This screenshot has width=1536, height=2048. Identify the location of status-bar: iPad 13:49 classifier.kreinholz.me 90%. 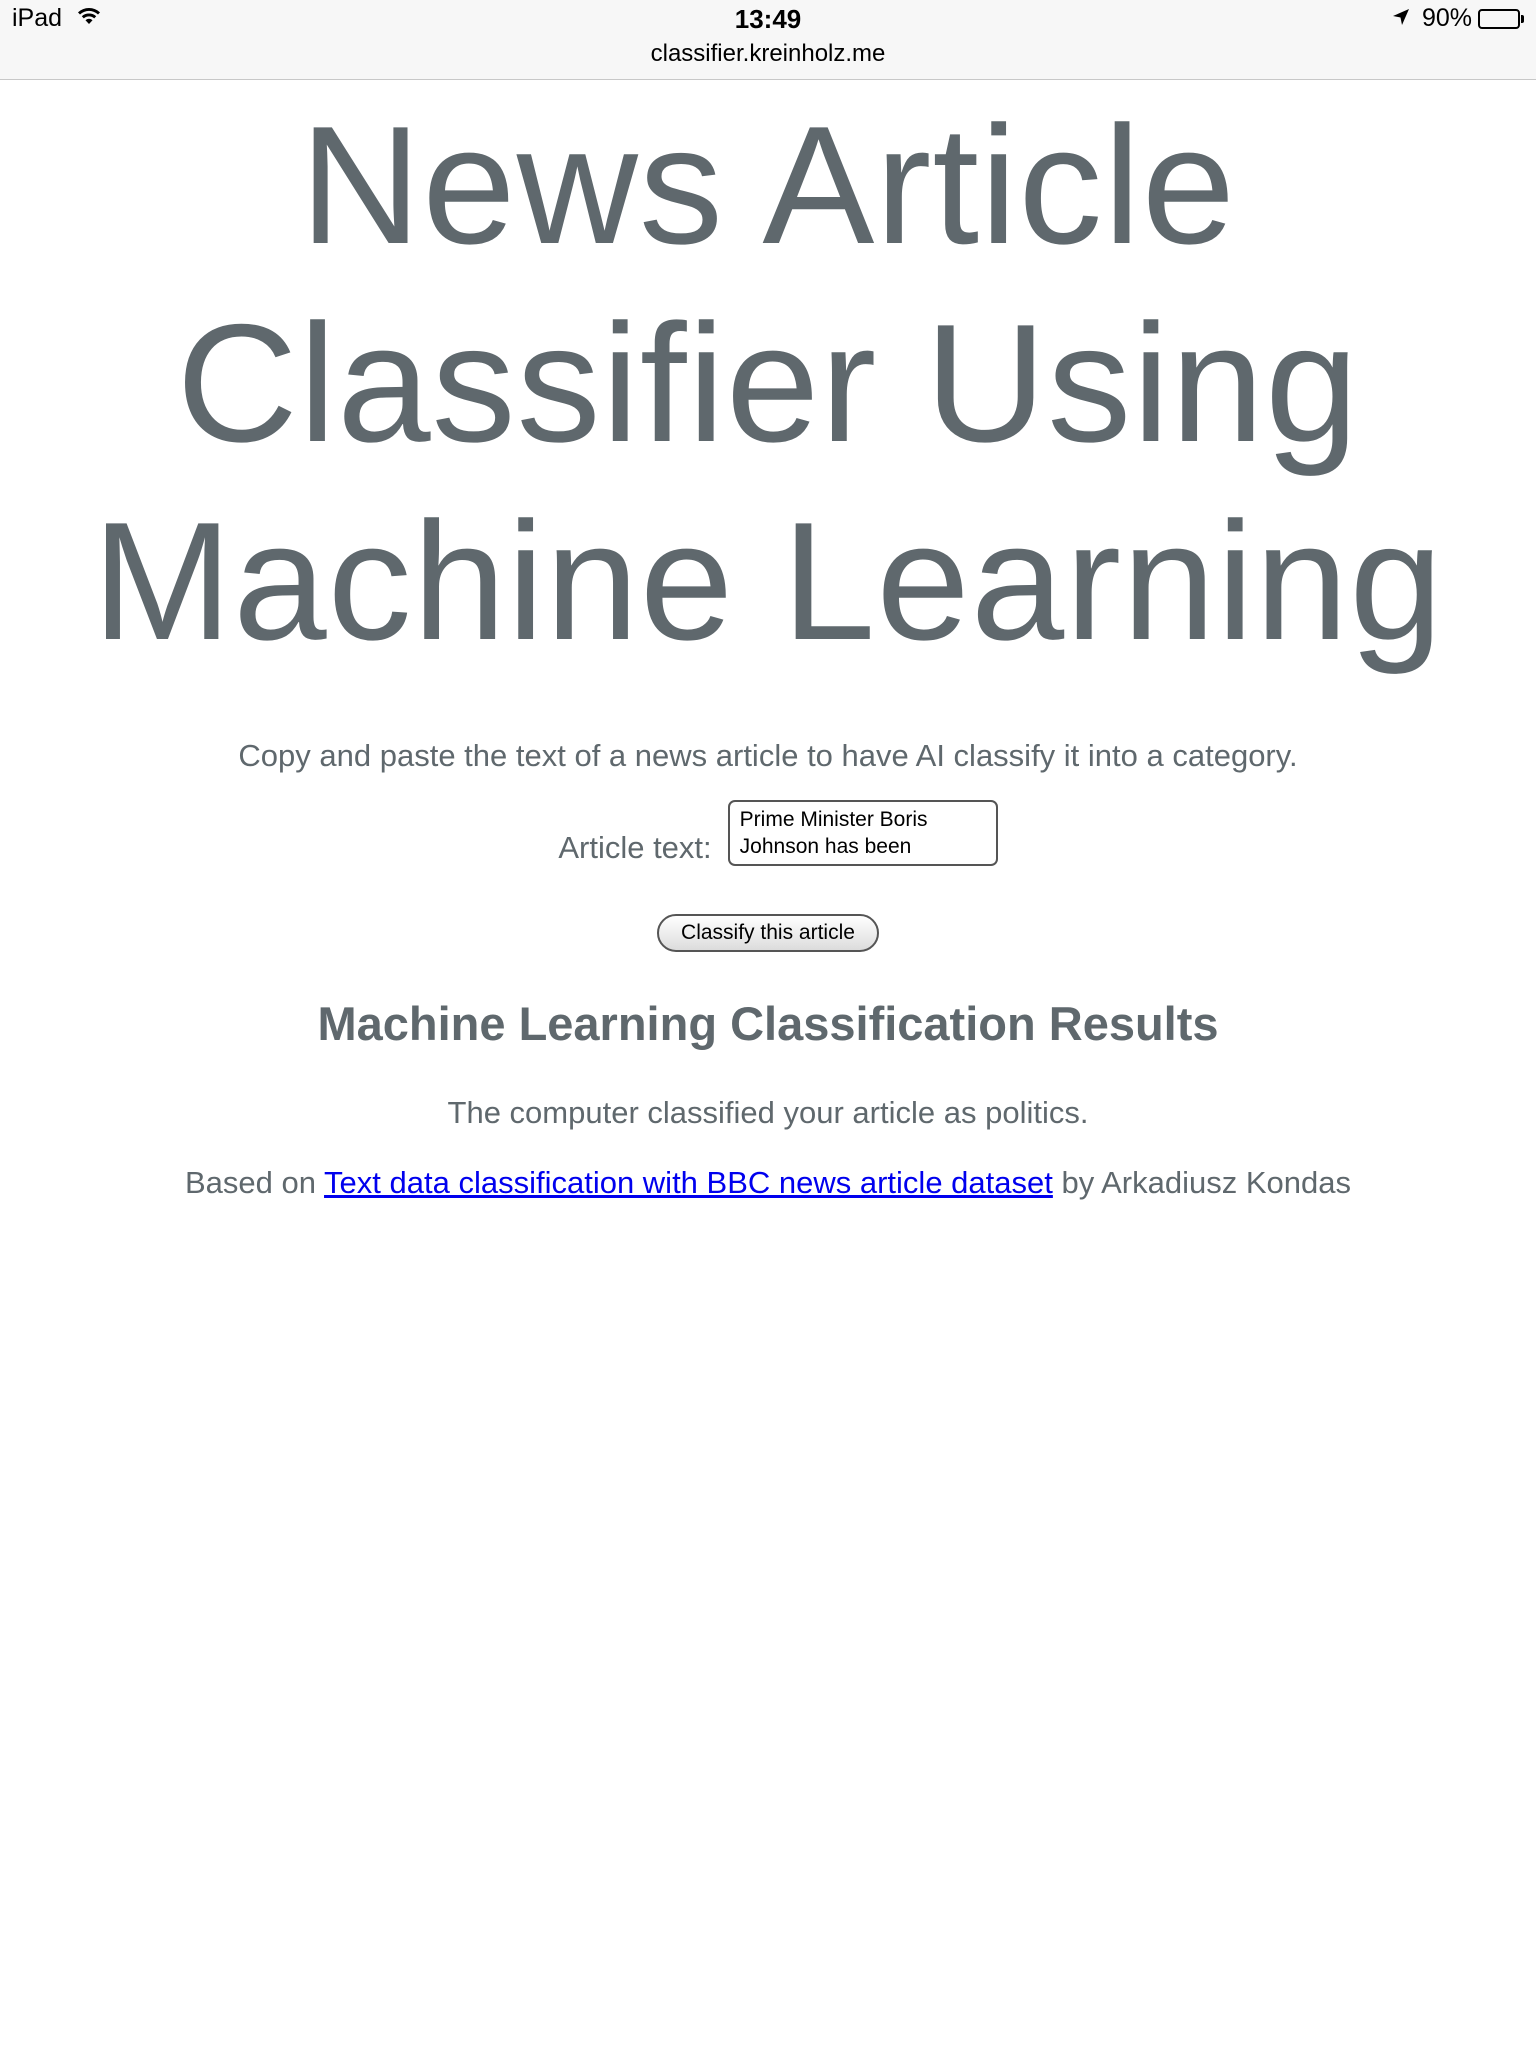
(768, 40).